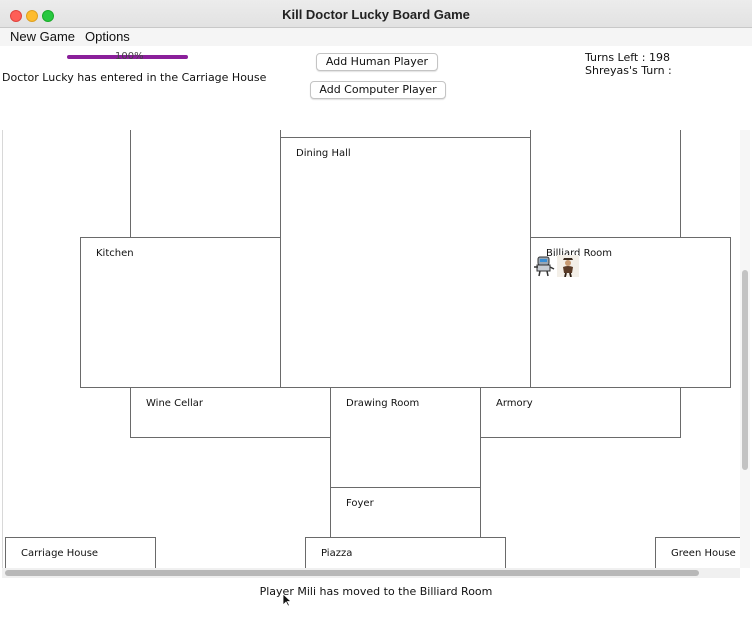 The image size is (752, 632). I want to click on window-title: Kill Doctor Lucky Board Game, so click(376, 14).